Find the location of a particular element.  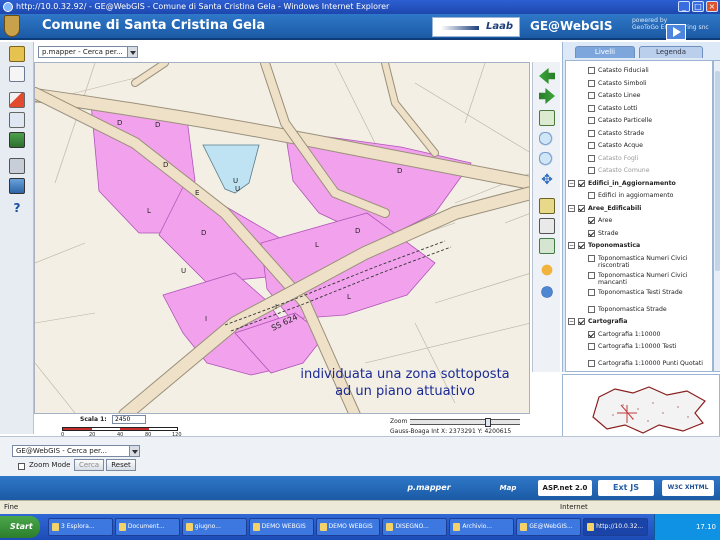

zoom-in-icon is located at coordinates (547, 140).